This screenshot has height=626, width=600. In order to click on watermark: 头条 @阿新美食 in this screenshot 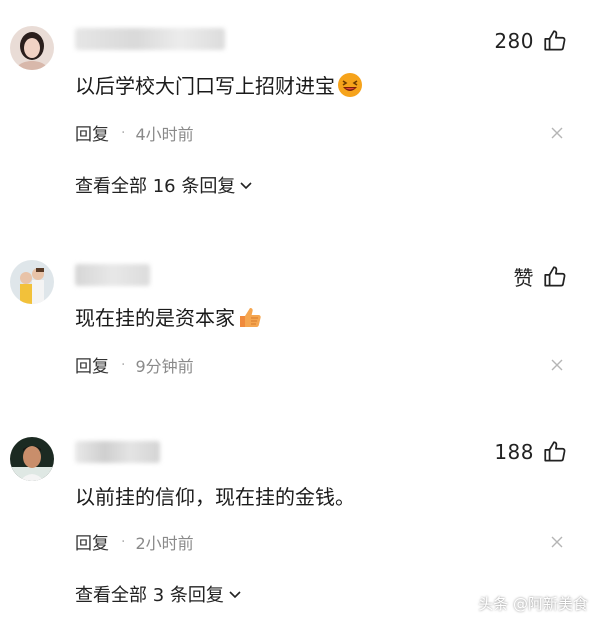, I will do `click(533, 604)`.